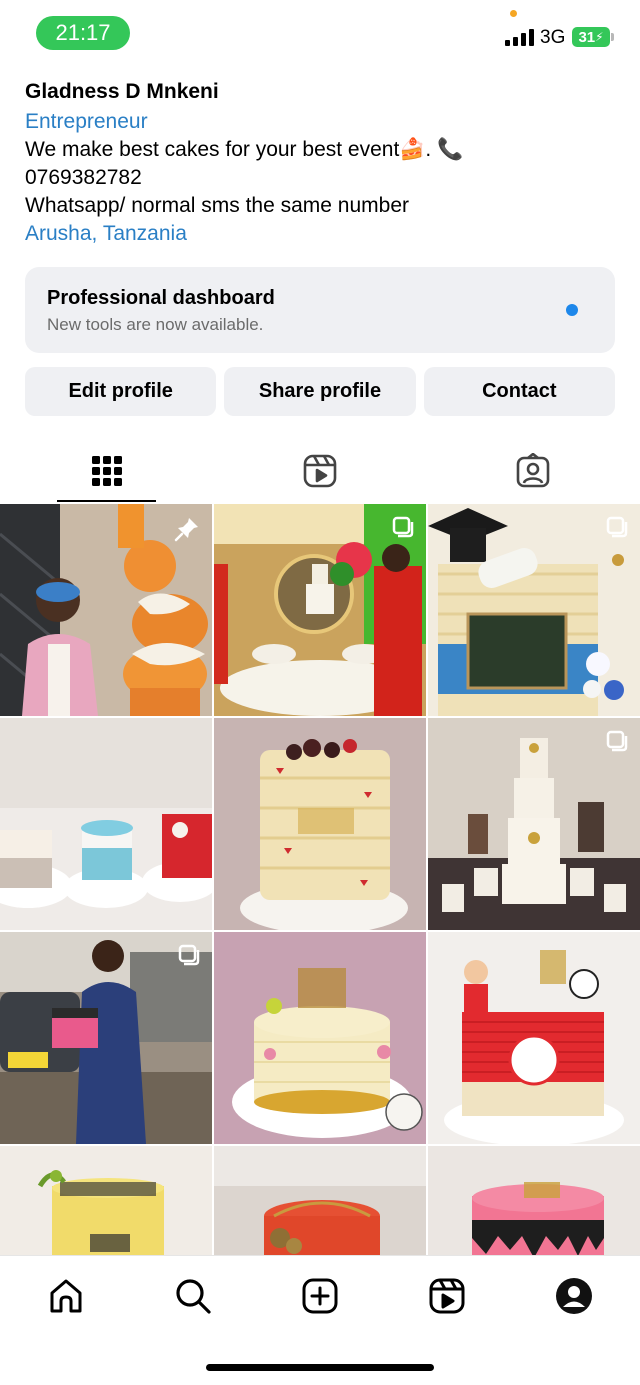 The width and height of the screenshot is (640, 1385). I want to click on post-kendrah-birthday-cake, so click(320, 1038).